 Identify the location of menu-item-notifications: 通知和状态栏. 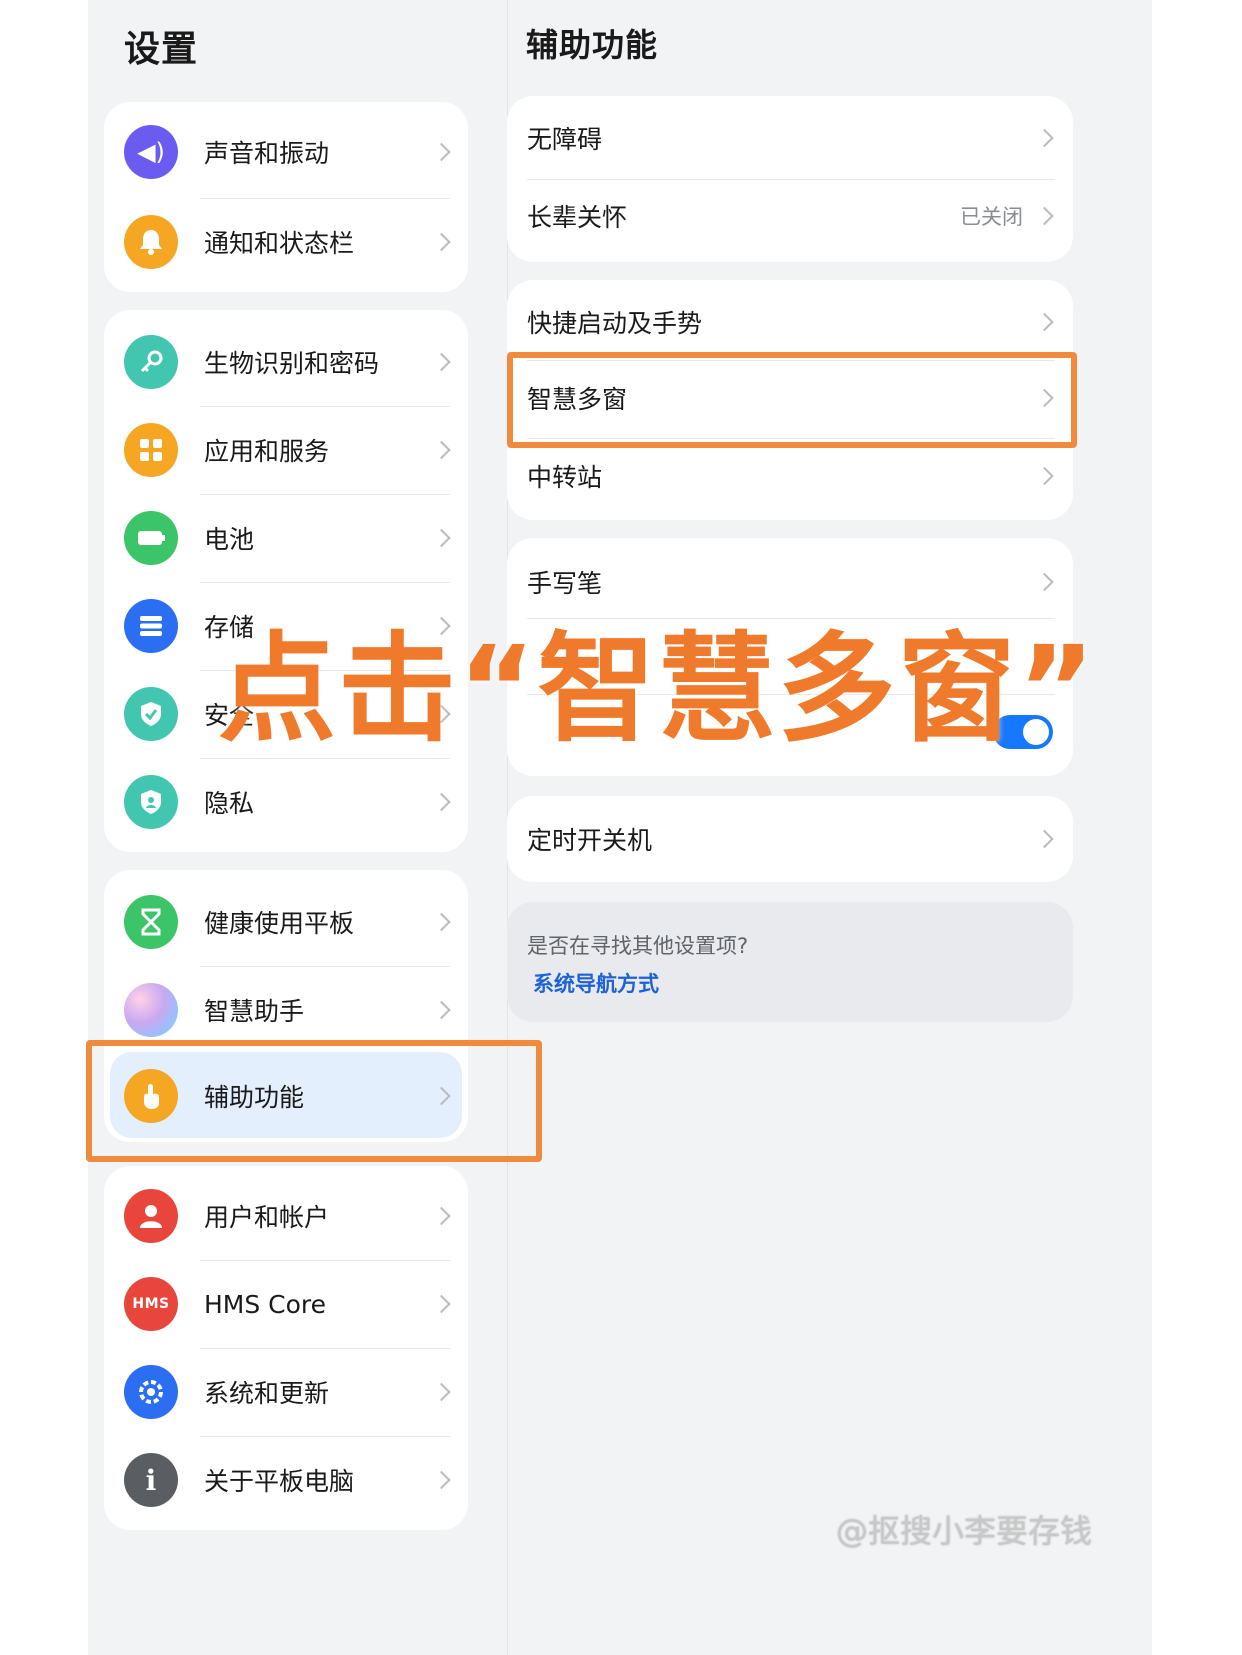
(286, 242).